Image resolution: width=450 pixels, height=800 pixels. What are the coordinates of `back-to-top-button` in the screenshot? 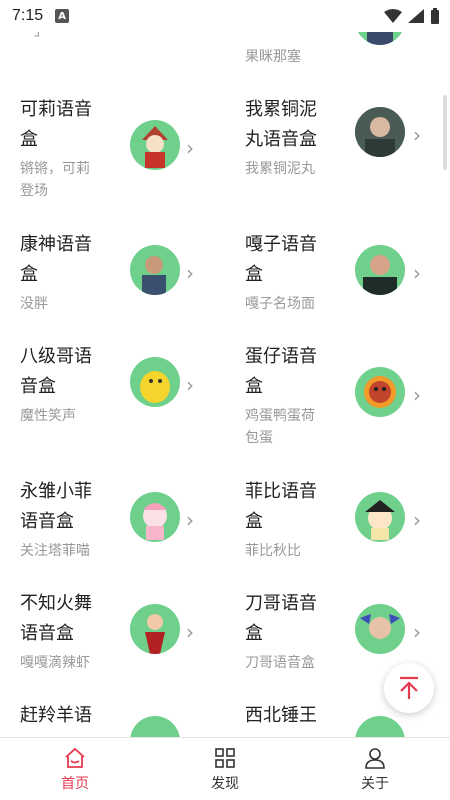 It's located at (409, 688).